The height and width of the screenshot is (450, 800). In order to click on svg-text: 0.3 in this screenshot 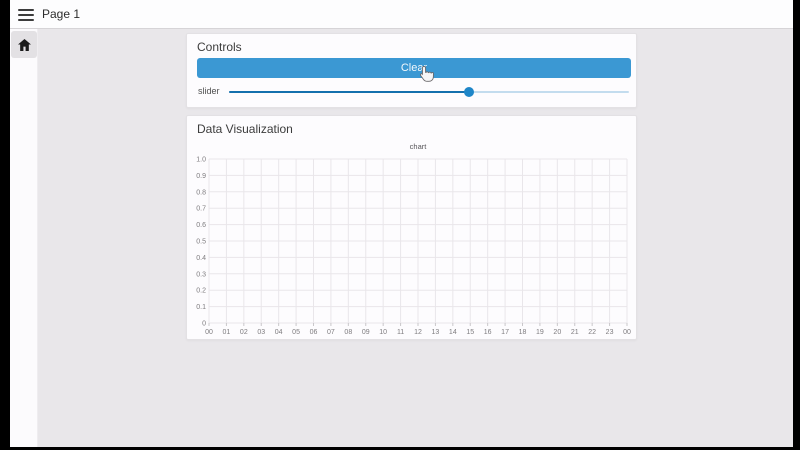, I will do `click(201, 274)`.